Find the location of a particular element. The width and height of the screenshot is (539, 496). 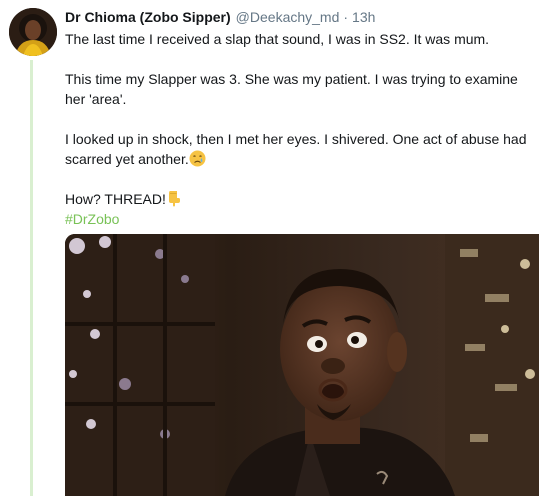

thread-connector-line is located at coordinates (31, 278).